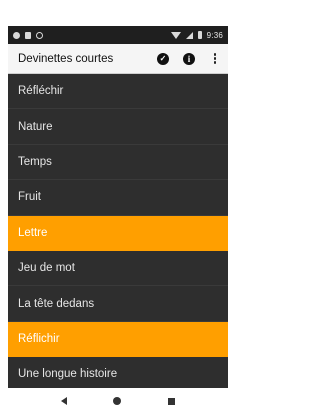 The image size is (320, 420). I want to click on list-item: Une longue histoire, so click(118, 372).